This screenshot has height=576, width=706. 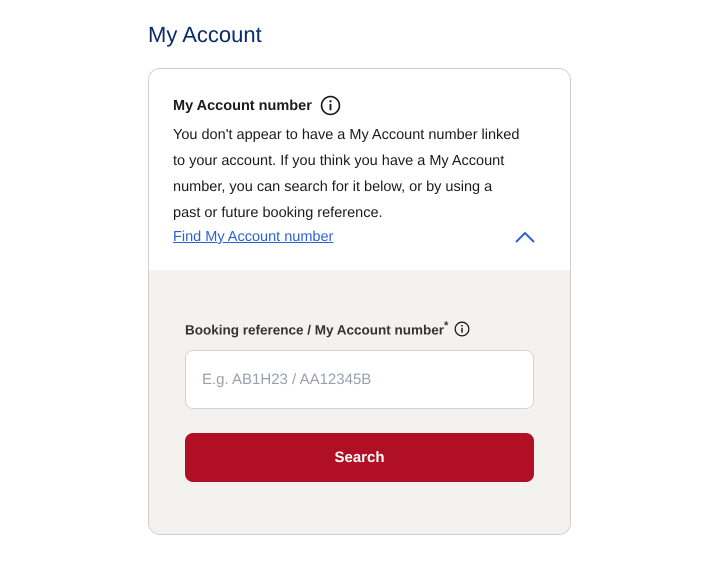 What do you see at coordinates (205, 35) in the screenshot?
I see `page-title: My Account` at bounding box center [205, 35].